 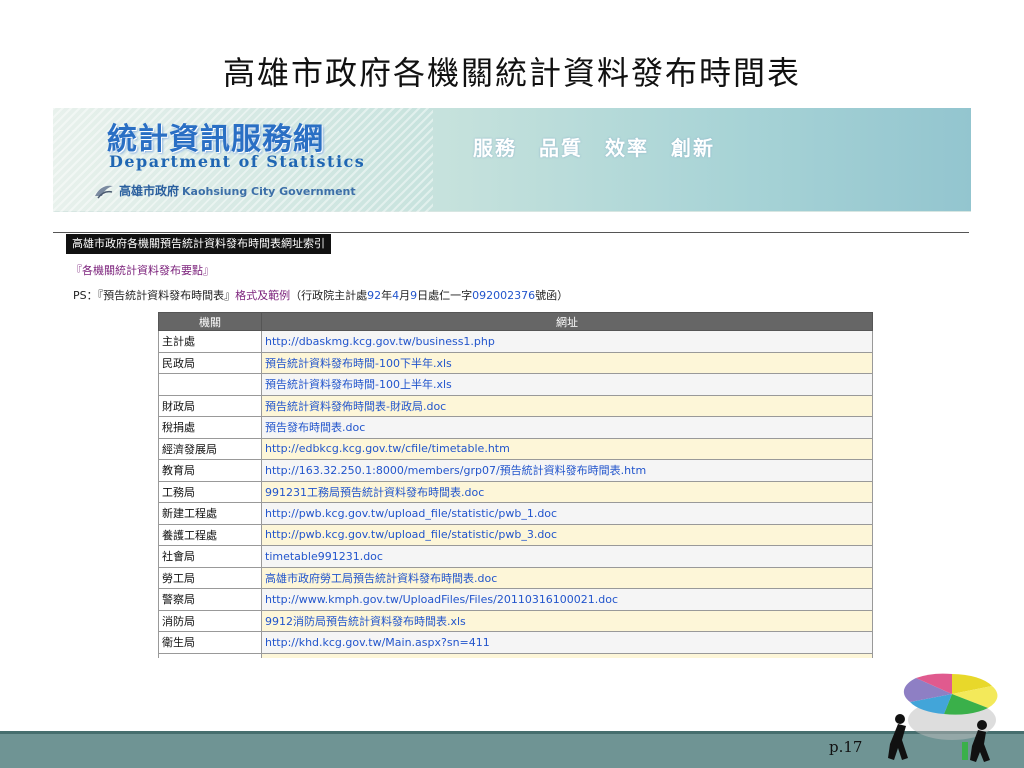 What do you see at coordinates (512, 749) in the screenshot?
I see `footer-bar` at bounding box center [512, 749].